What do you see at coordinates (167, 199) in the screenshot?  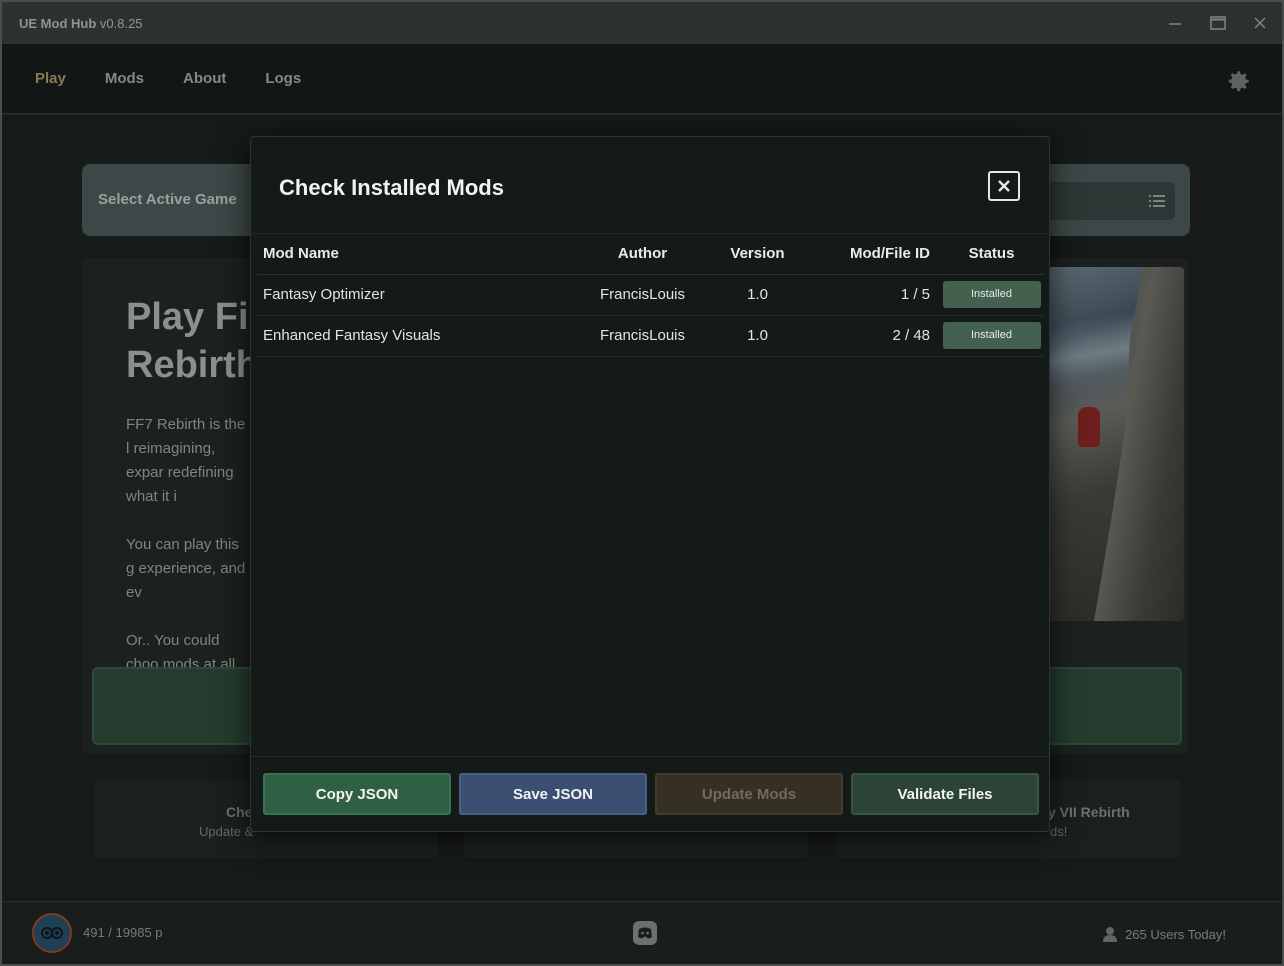 I see `game-select-label: Select Active Game` at bounding box center [167, 199].